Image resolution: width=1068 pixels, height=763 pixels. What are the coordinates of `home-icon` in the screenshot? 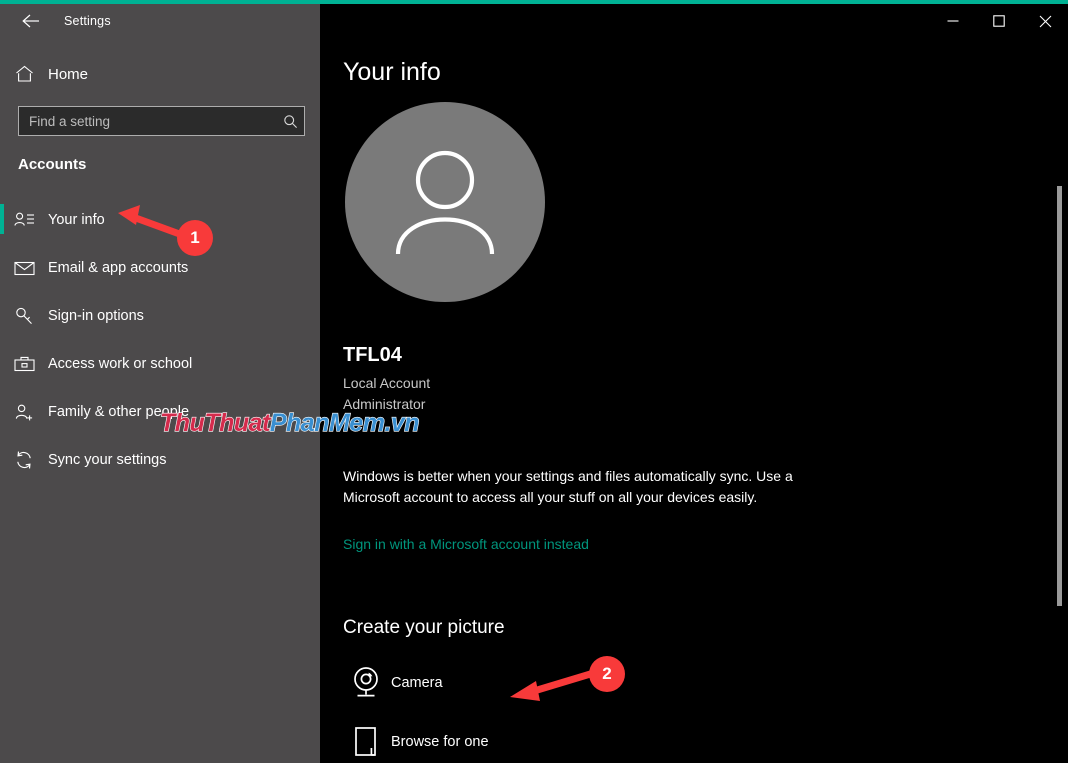 It's located at (24, 74).